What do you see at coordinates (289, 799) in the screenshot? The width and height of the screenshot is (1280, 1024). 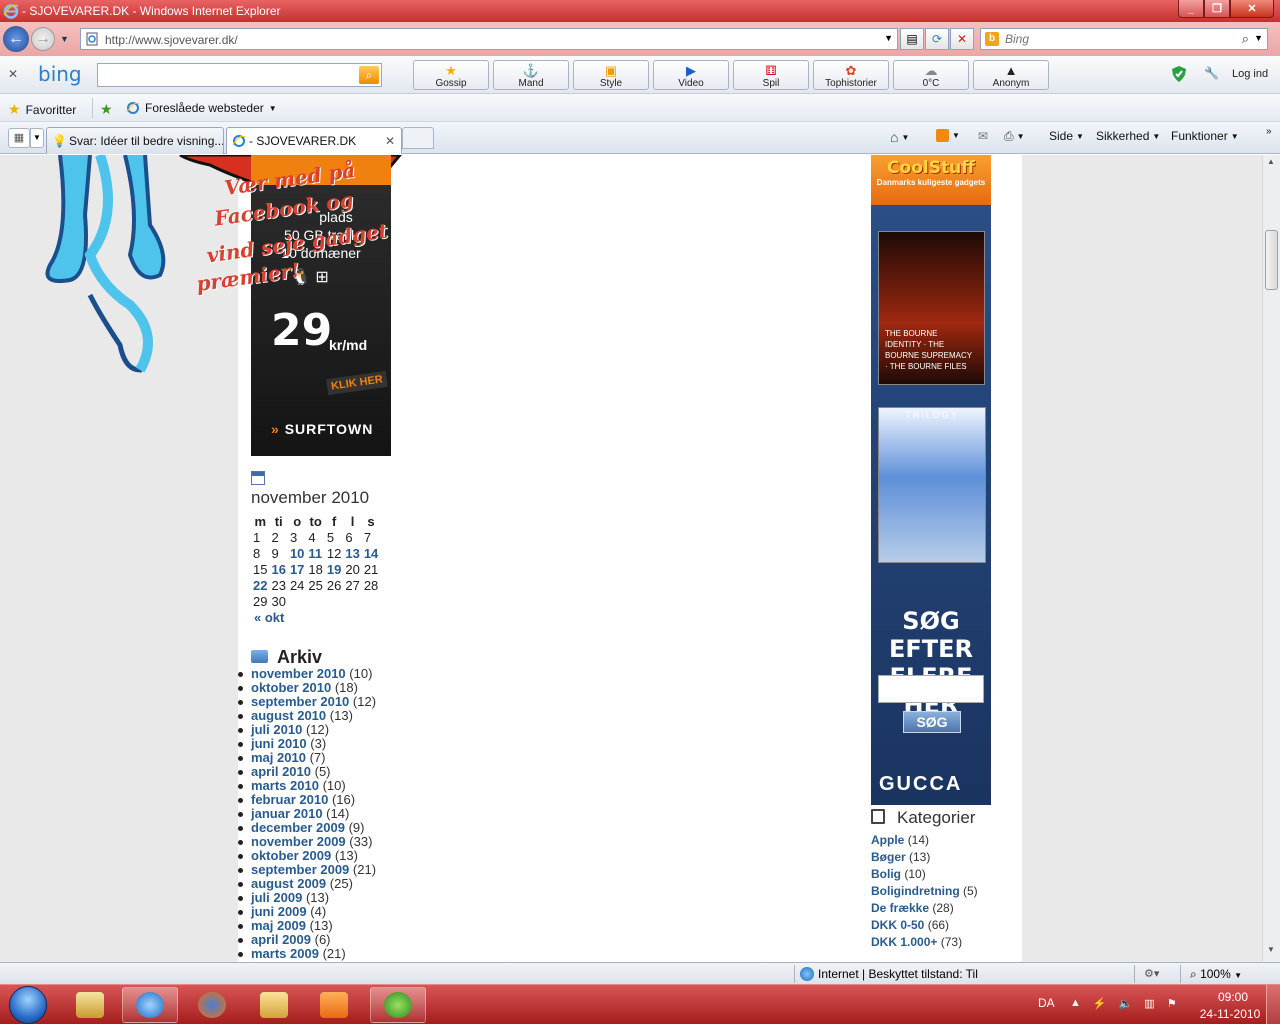 I see `archive-month-link: februar 2010` at bounding box center [289, 799].